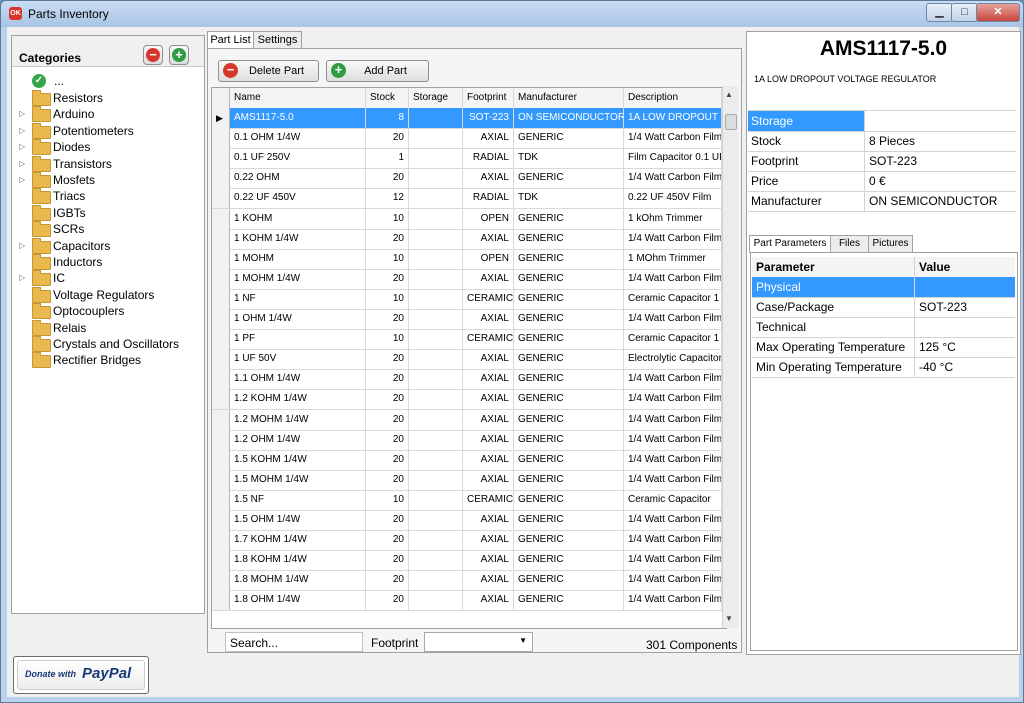 This screenshot has width=1024, height=703. What do you see at coordinates (998, 12) in the screenshot?
I see `close-button: ✕` at bounding box center [998, 12].